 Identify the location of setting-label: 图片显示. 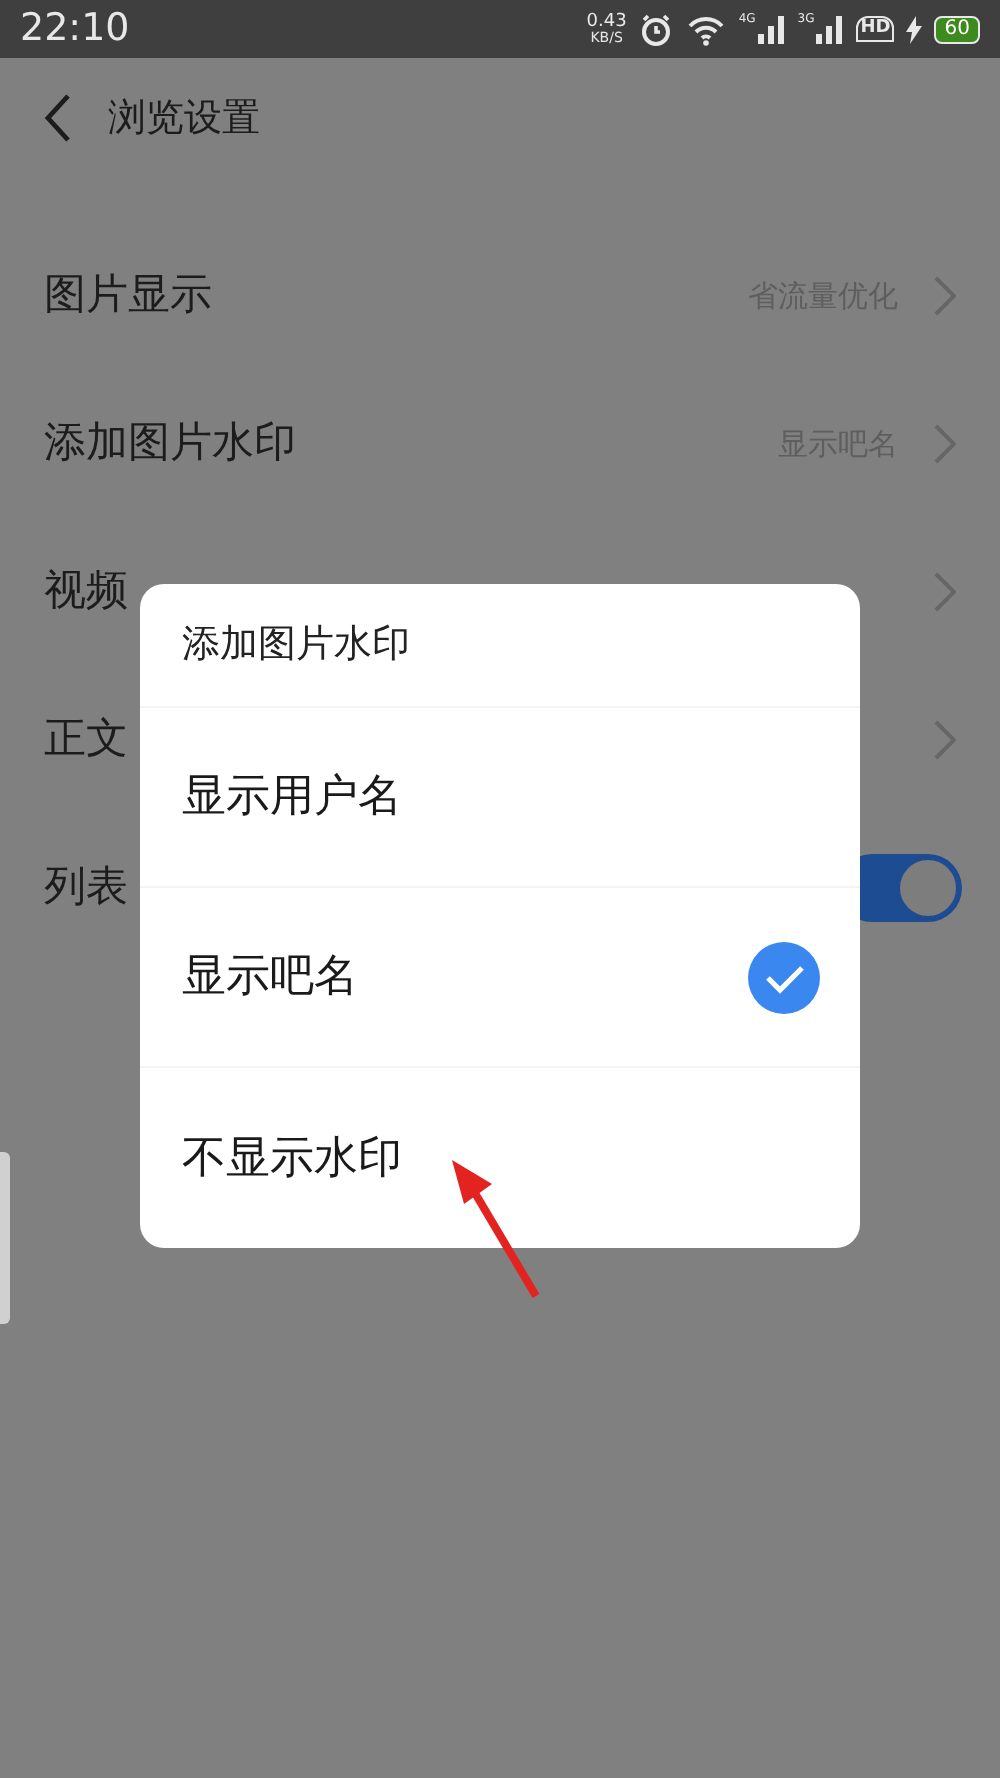
(128, 295).